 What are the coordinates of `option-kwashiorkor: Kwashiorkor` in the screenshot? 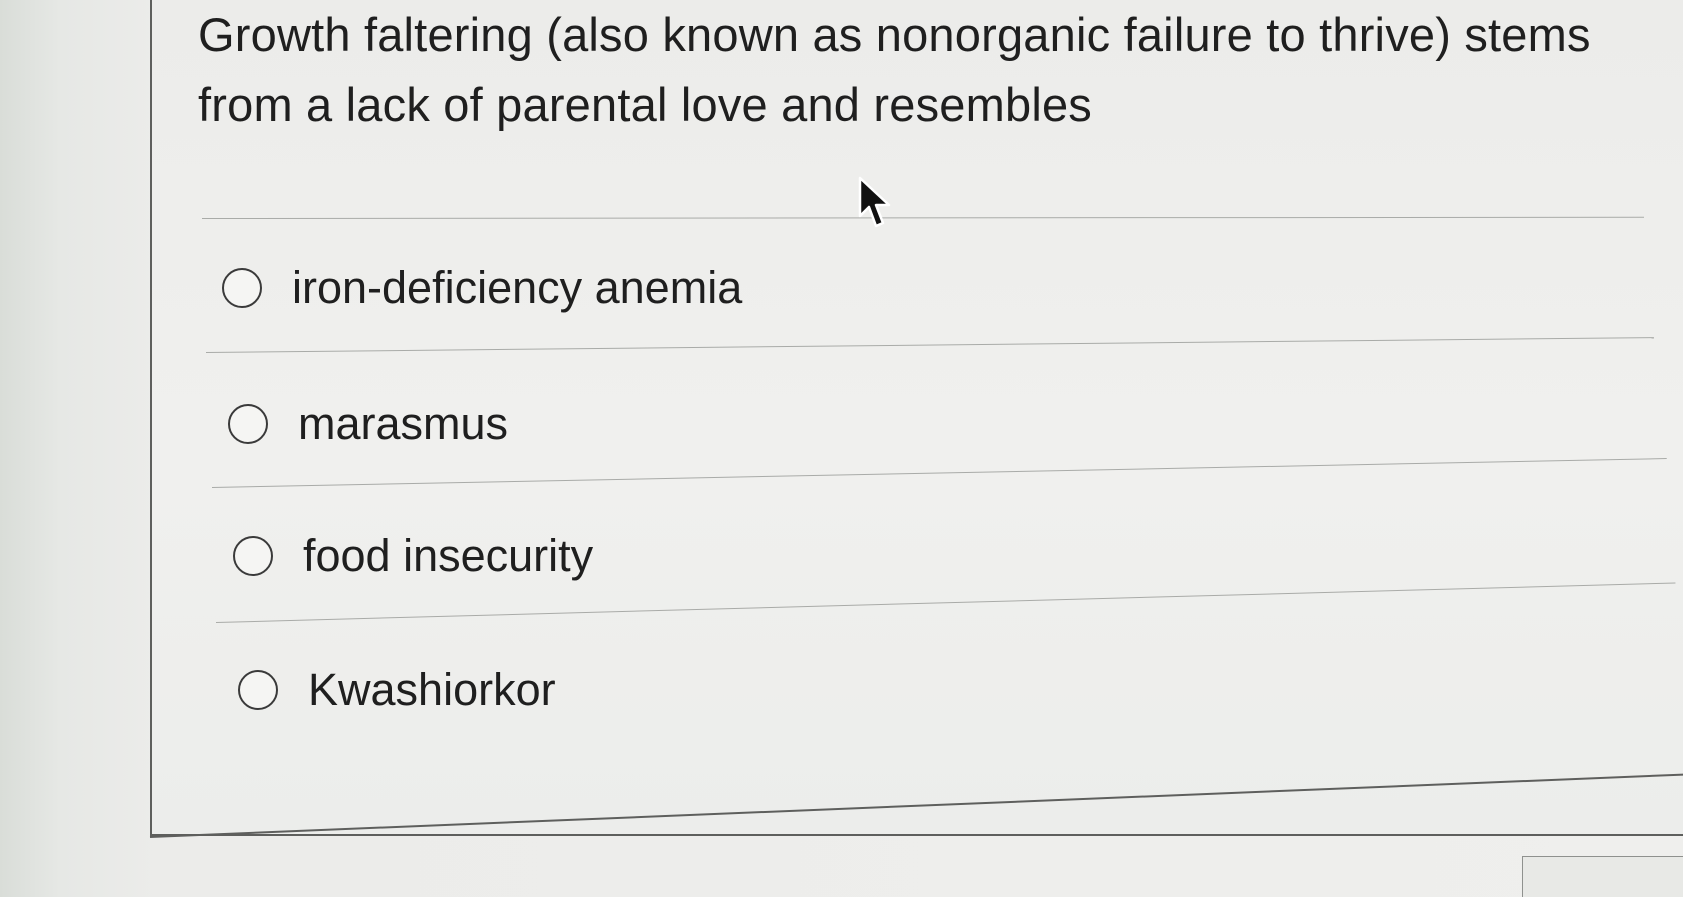 It's located at (397, 690).